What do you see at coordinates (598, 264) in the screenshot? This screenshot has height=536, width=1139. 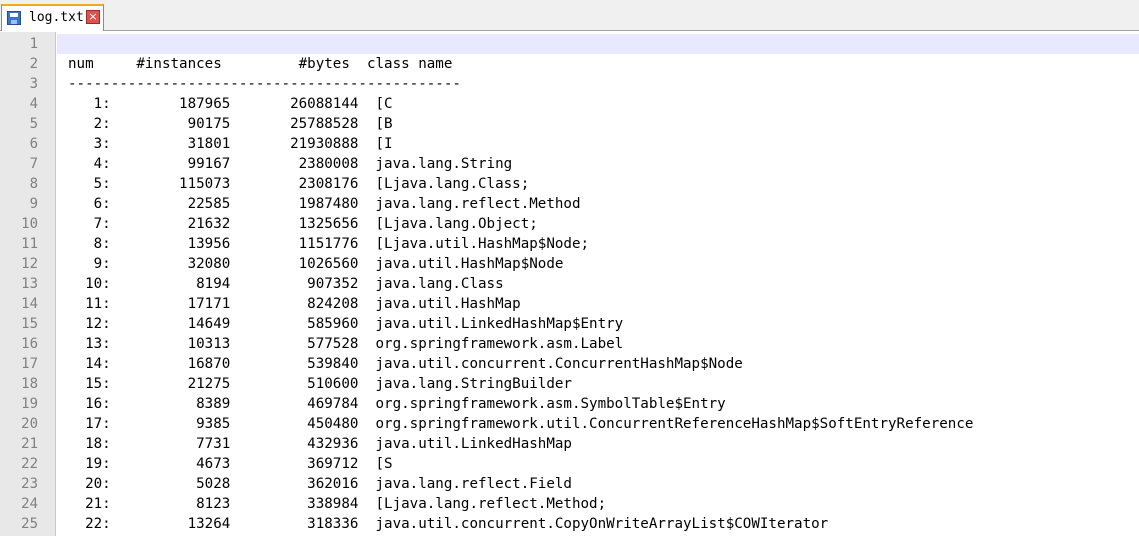 I see `text-line: 9: 32080 1026560 java.util.HashMap$Node` at bounding box center [598, 264].